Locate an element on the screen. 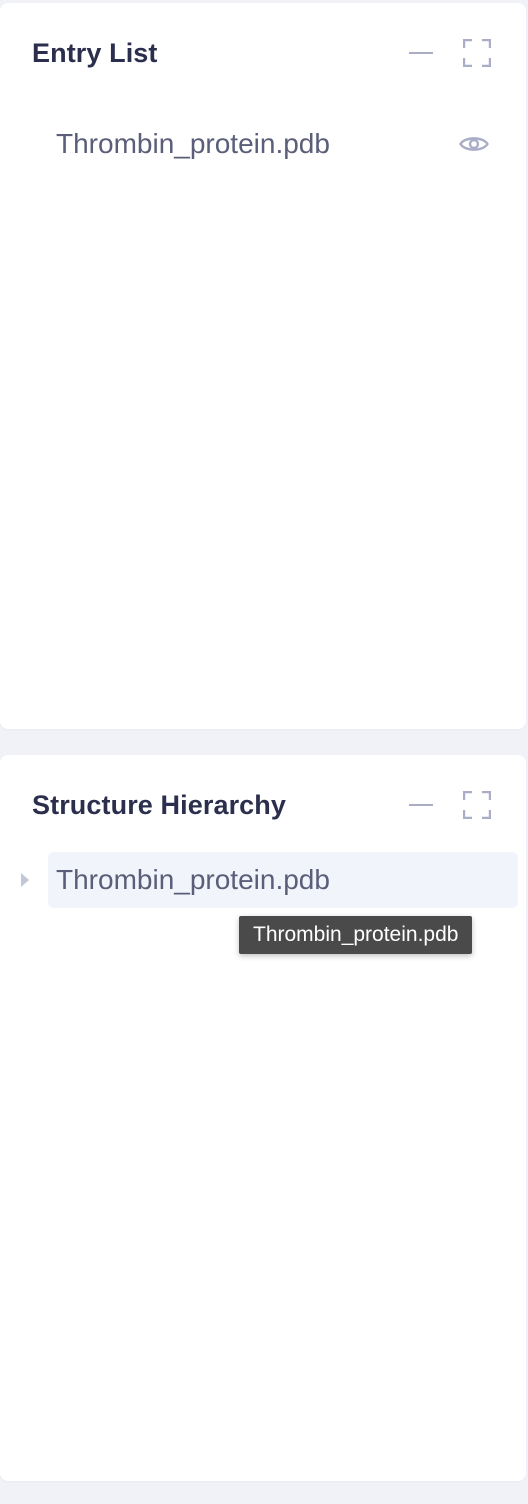 This screenshot has height=1504, width=528. entry-item-label: Thrombin_protein.pdb is located at coordinates (193, 143).